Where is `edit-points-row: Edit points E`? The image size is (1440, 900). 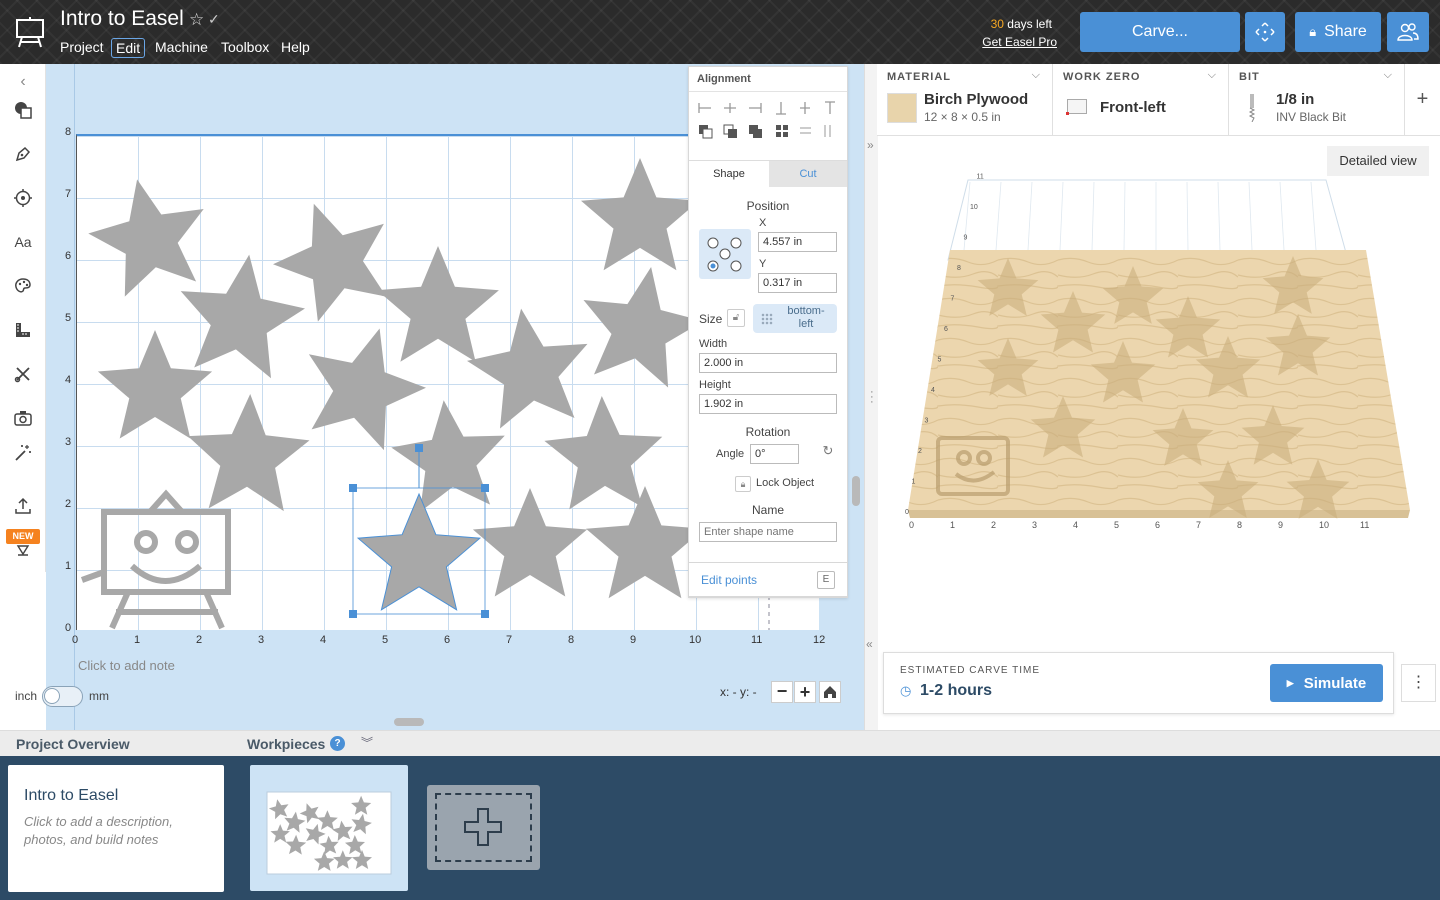
edit-points-row: Edit points E is located at coordinates (768, 579).